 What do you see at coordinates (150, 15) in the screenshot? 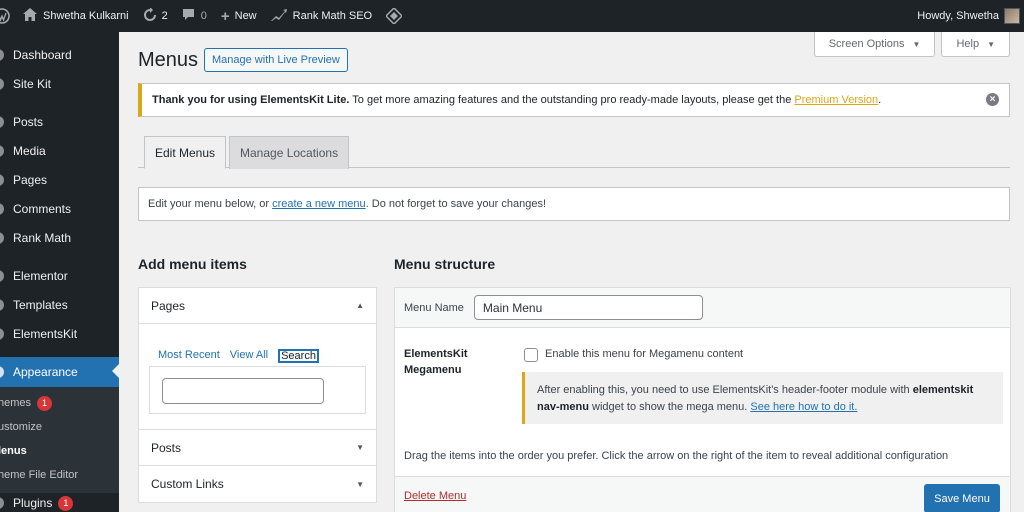
I see `updates-icon` at bounding box center [150, 15].